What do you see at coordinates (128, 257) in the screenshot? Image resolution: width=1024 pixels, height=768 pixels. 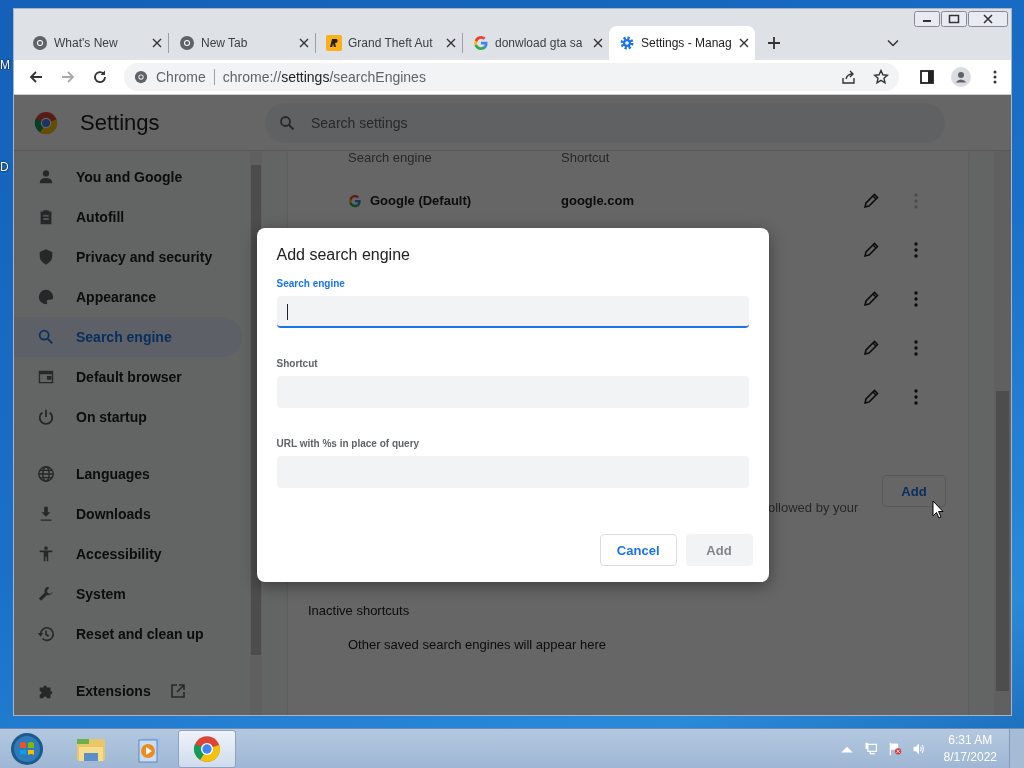 I see `sidebar-item: Privacy and security` at bounding box center [128, 257].